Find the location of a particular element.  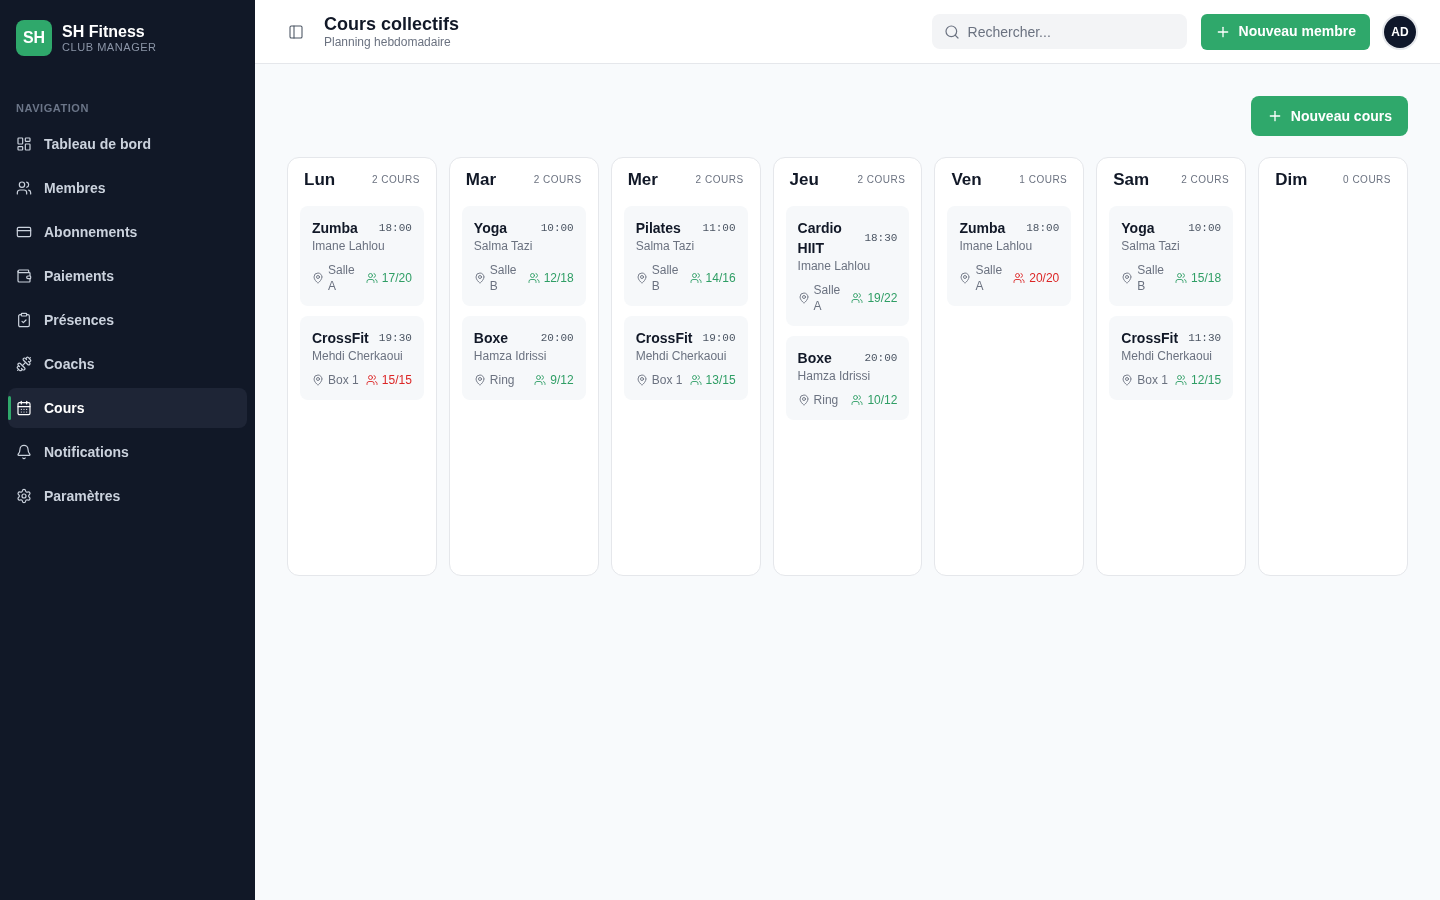

brand-tagline: CLUB MANAGER is located at coordinates (109, 47).